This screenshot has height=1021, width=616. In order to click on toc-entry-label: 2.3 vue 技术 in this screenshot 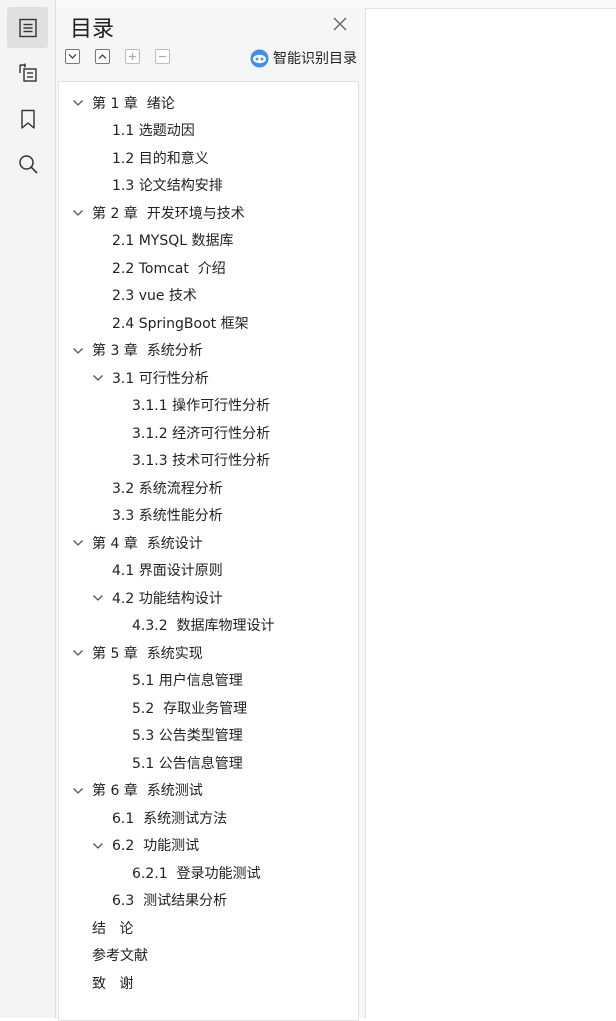, I will do `click(154, 296)`.